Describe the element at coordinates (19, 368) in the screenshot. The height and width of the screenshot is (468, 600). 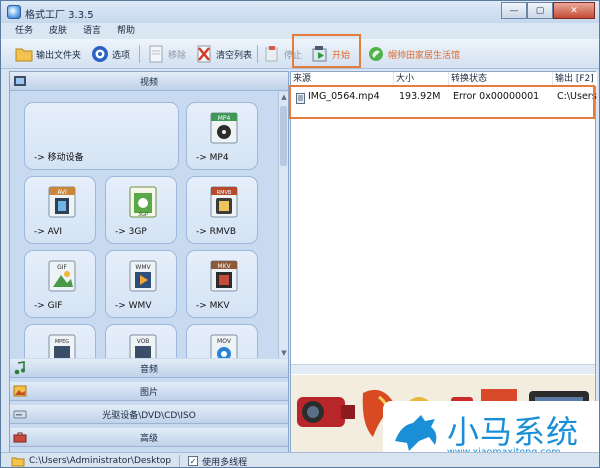
I see `music-note-icon` at that location.